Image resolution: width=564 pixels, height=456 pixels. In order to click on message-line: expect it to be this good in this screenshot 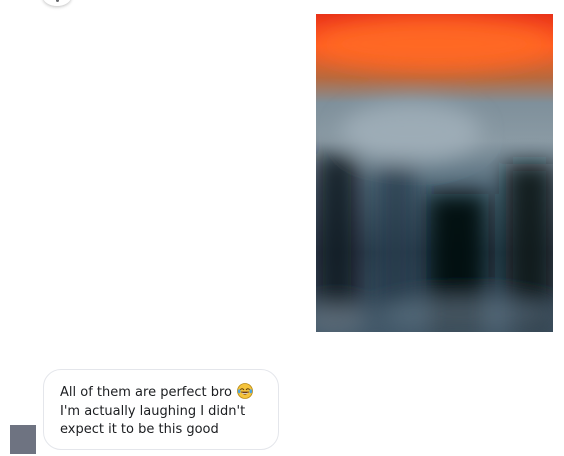, I will do `click(139, 429)`.